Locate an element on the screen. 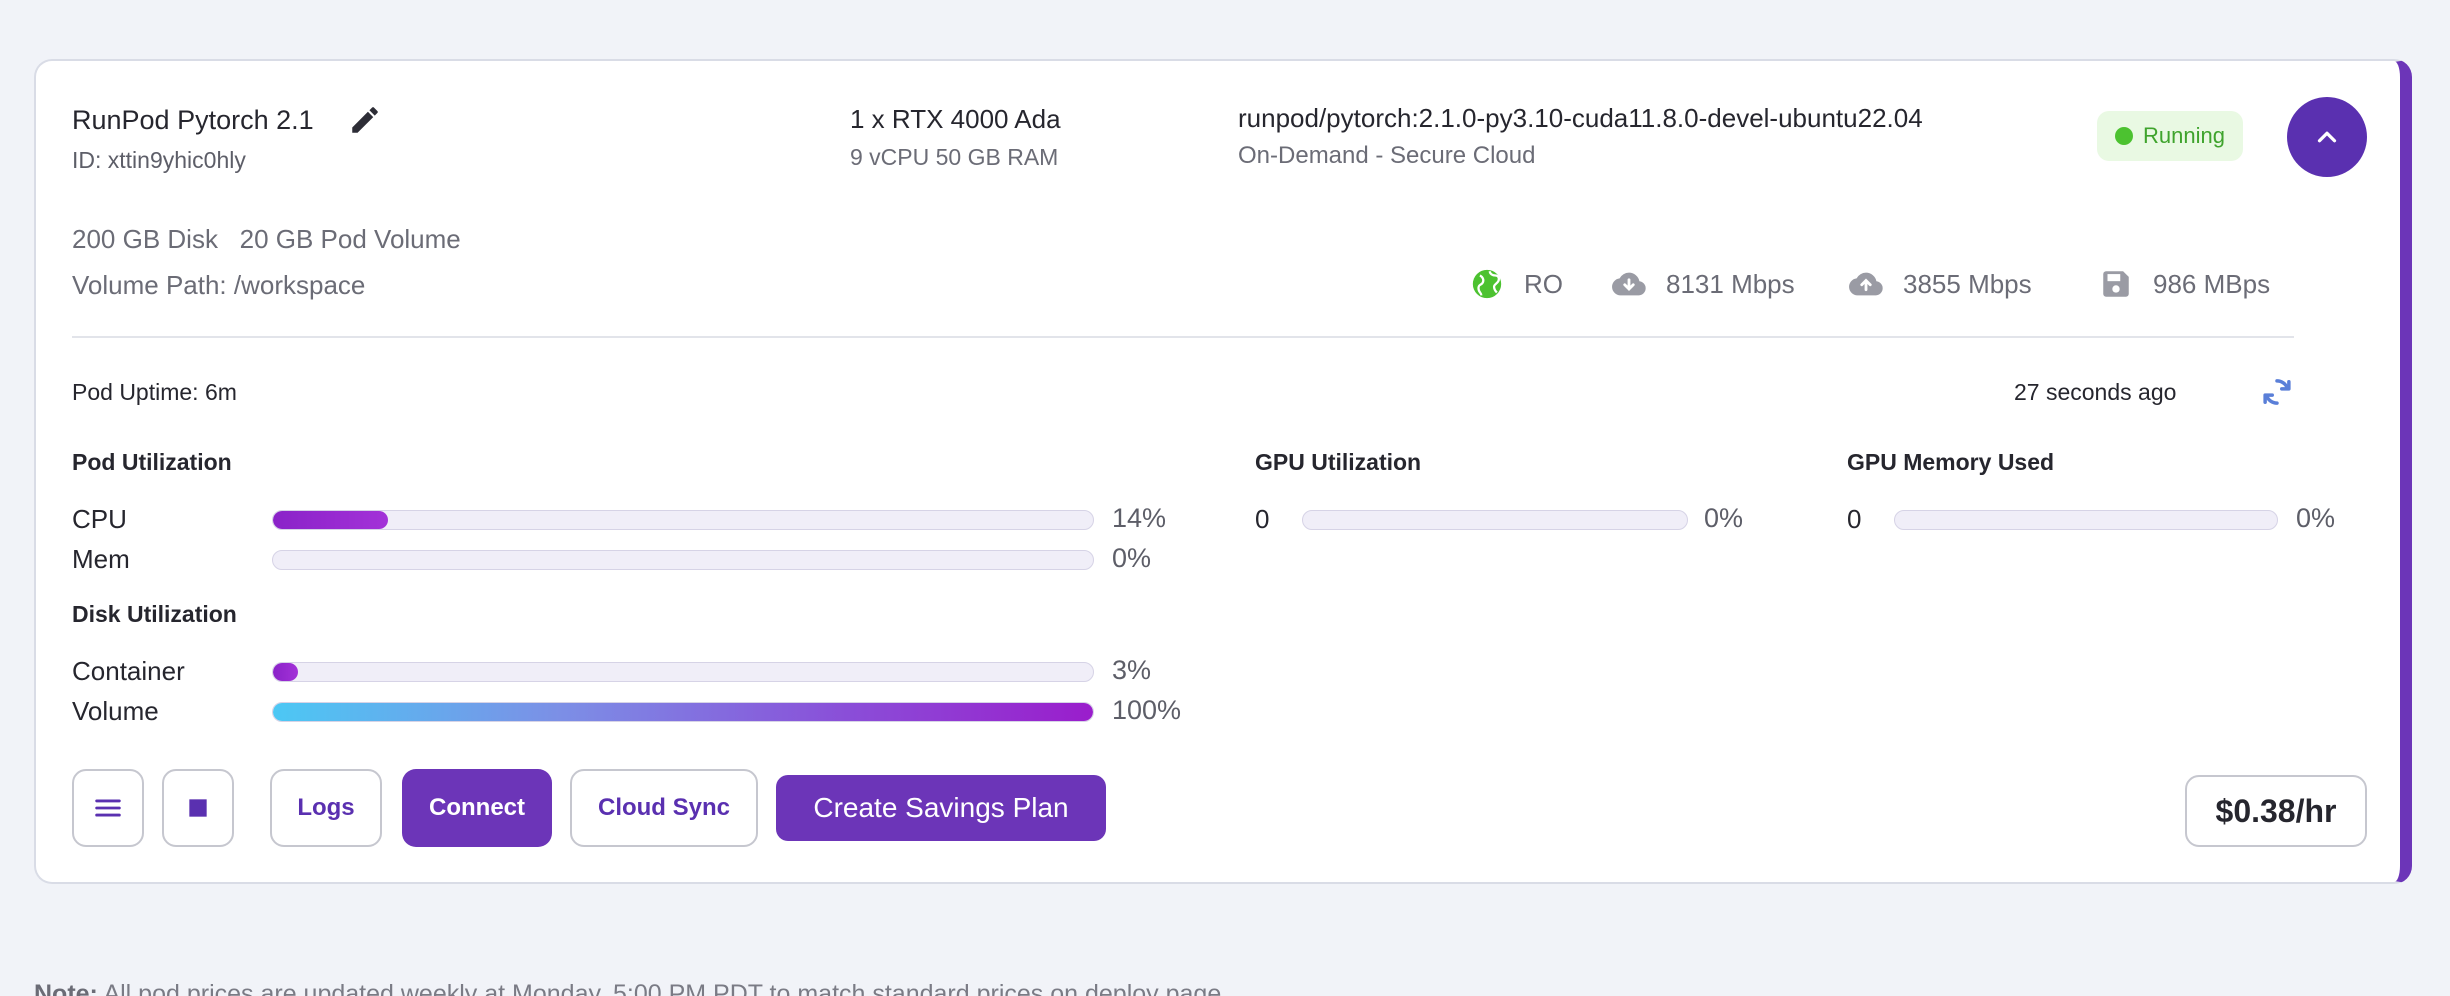 The image size is (2450, 996). container-bar is located at coordinates (683, 672).